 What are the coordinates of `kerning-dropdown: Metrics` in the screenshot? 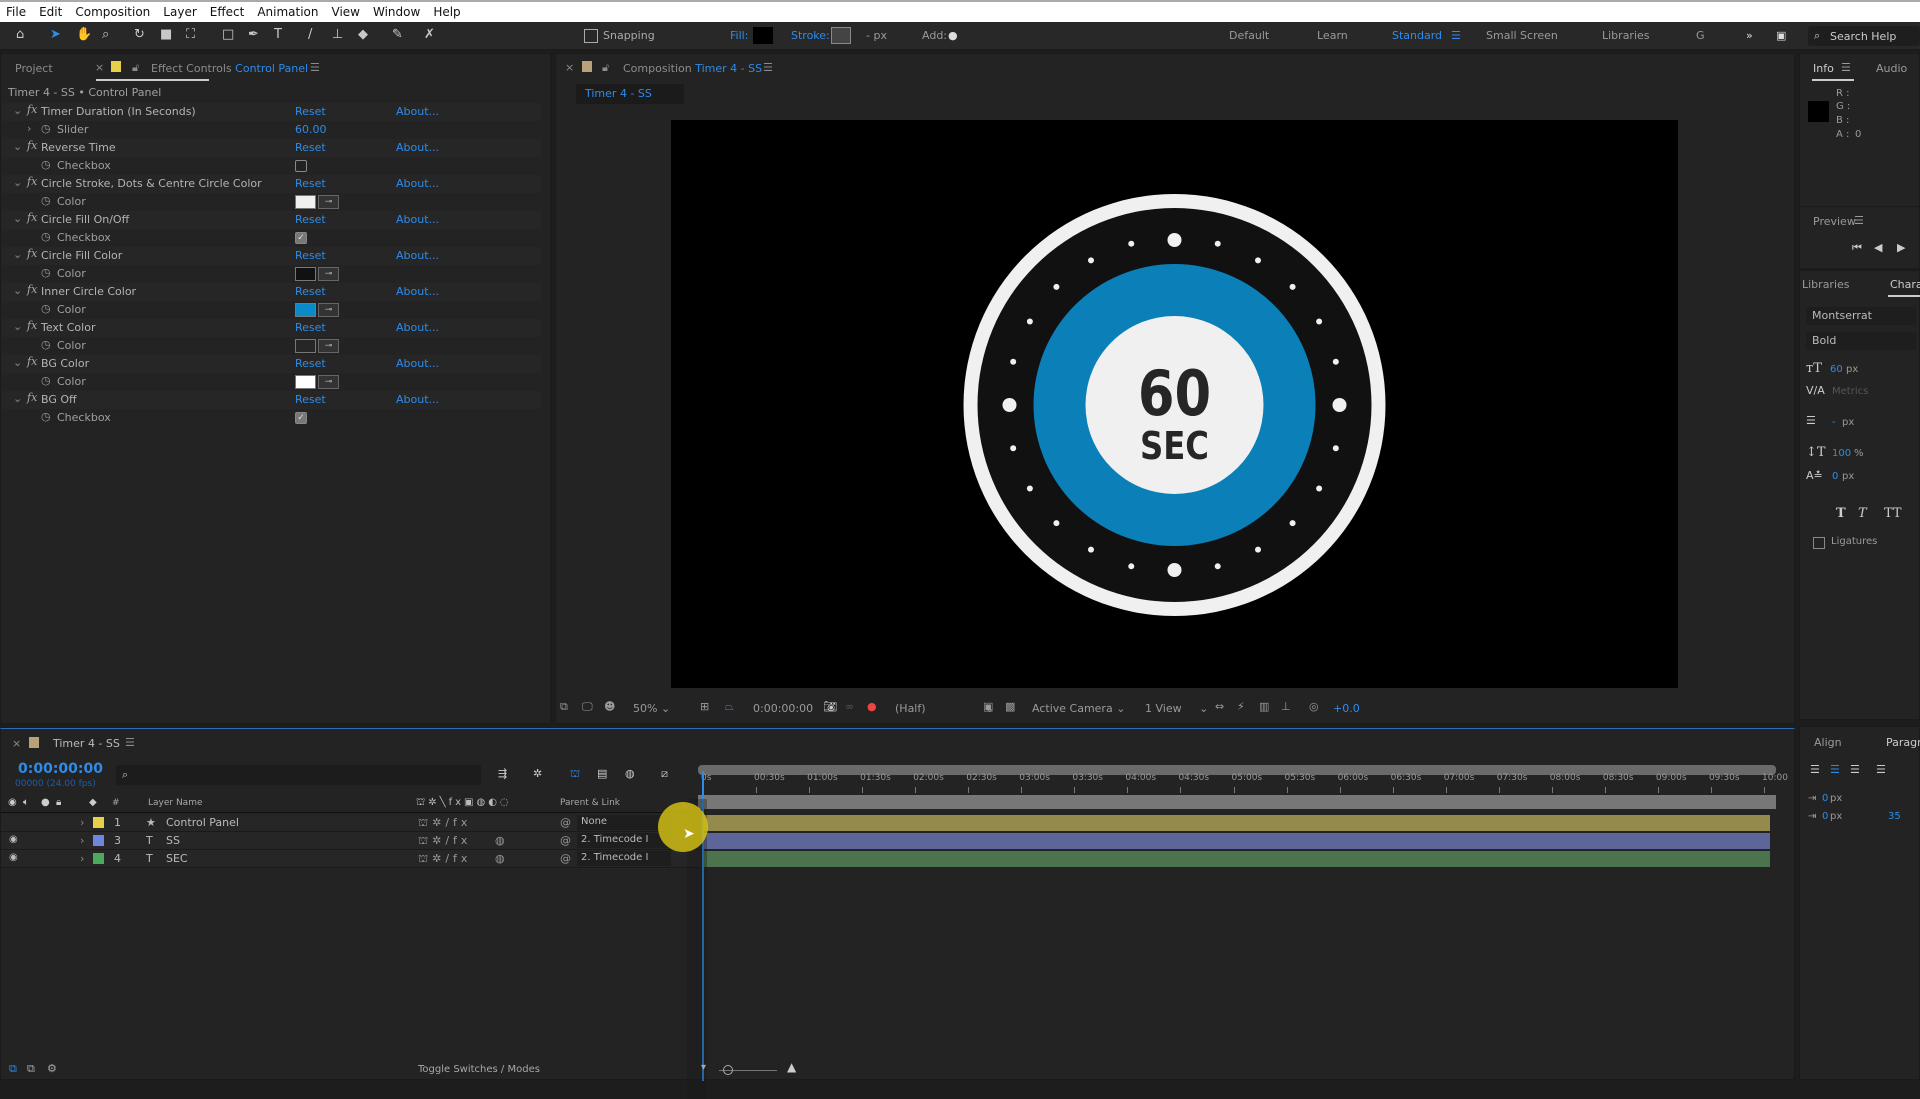 It's located at (1850, 391).